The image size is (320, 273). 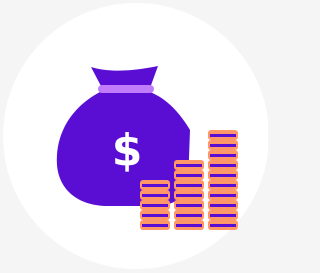 I want to click on bag-tie, so click(x=126, y=89).